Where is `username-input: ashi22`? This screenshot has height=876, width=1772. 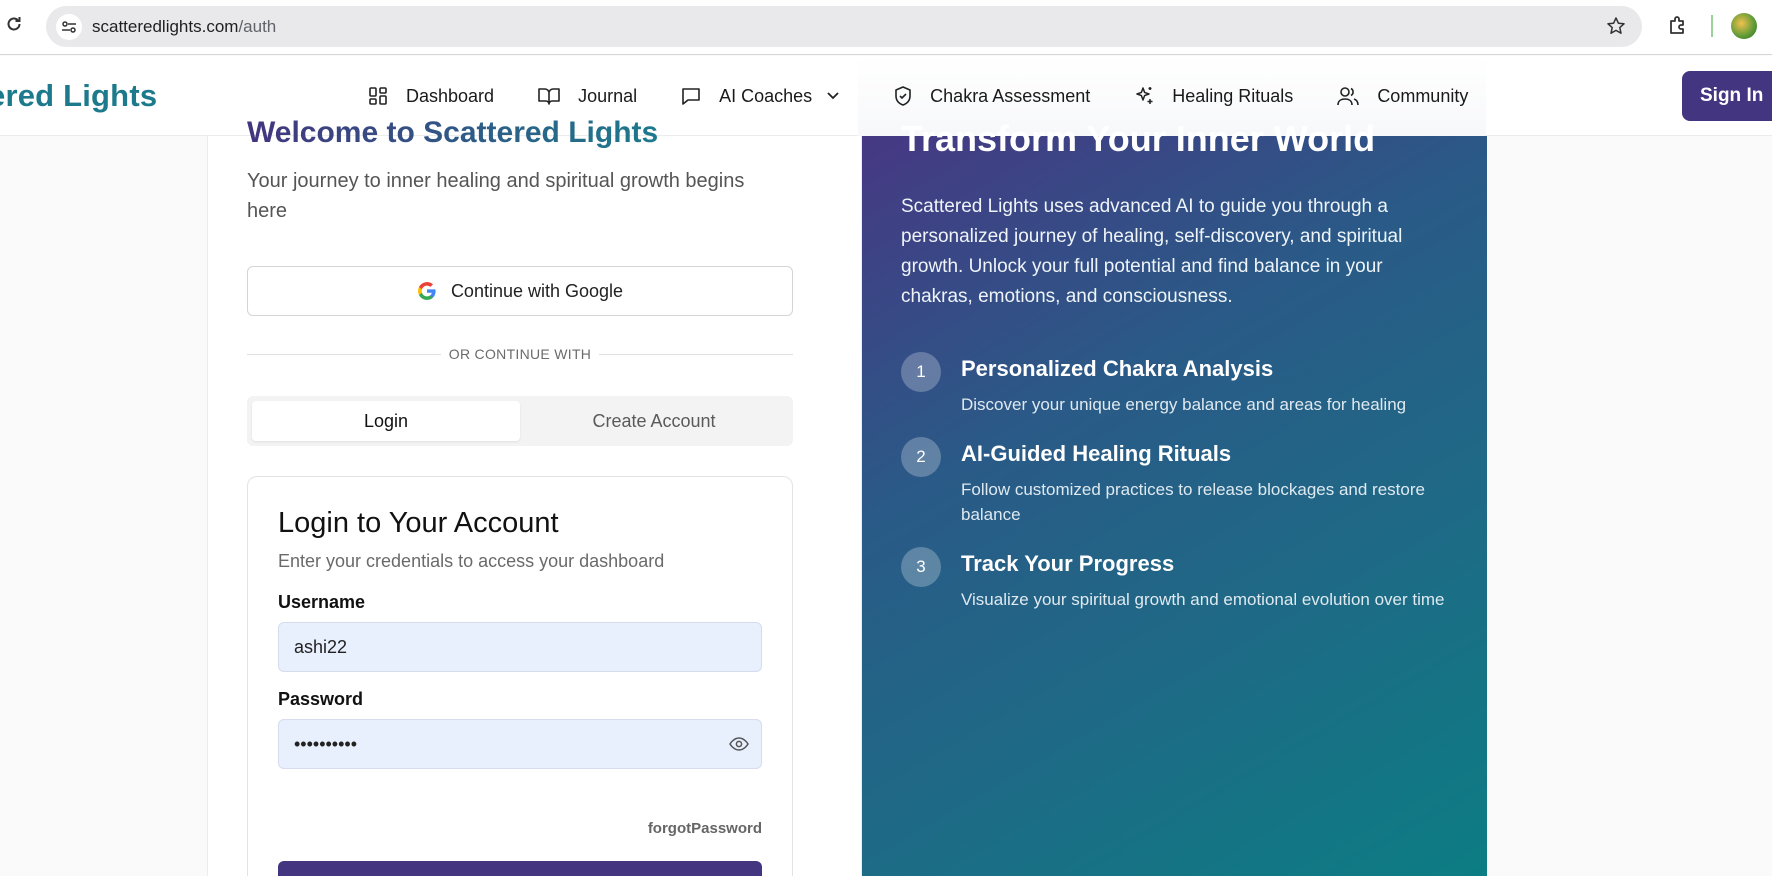
username-input: ashi22 is located at coordinates (520, 647).